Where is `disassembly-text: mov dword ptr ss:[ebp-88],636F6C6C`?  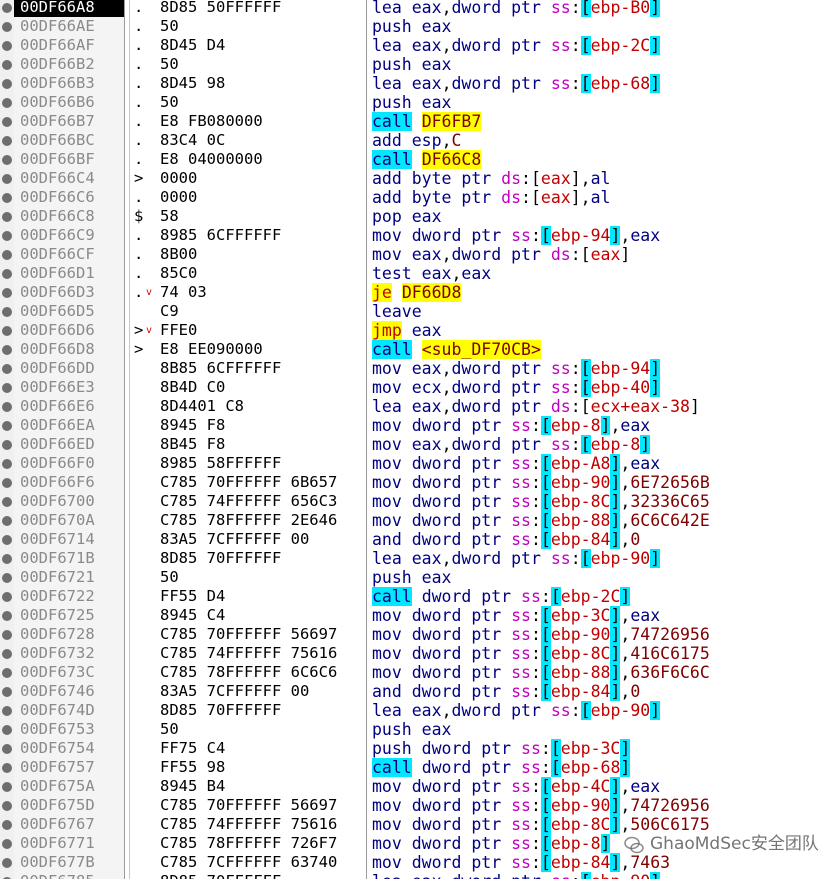
disassembly-text: mov dword ptr ss:[ebp-88],636F6C6C is located at coordinates (604, 672).